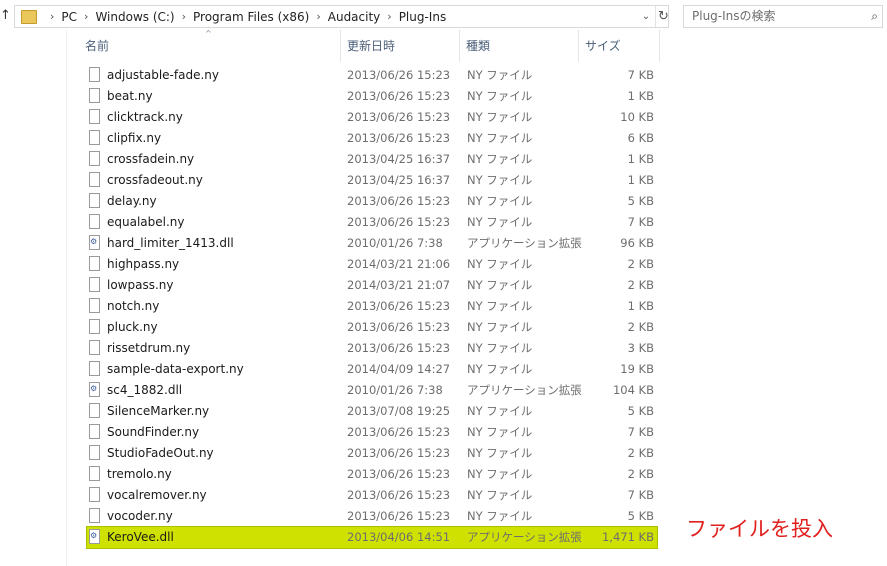  What do you see at coordinates (423, 17) in the screenshot?
I see `breadcrumb-item: Plug-Ins` at bounding box center [423, 17].